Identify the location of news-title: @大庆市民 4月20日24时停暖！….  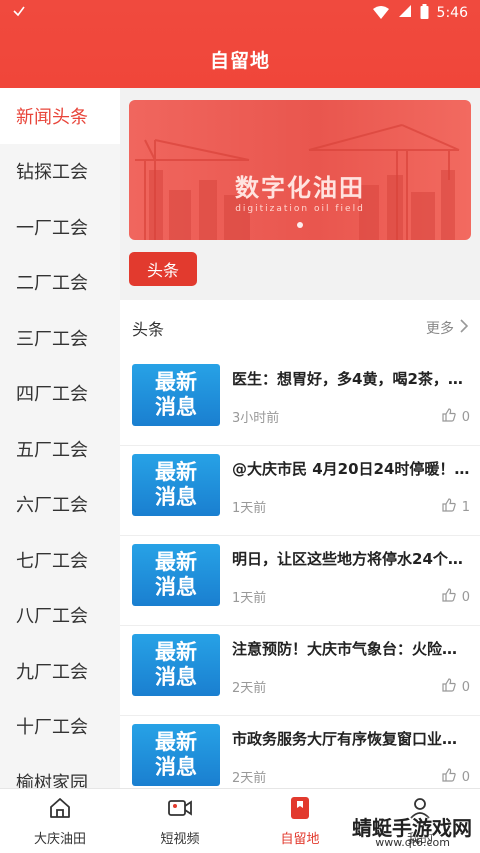
(351, 469).